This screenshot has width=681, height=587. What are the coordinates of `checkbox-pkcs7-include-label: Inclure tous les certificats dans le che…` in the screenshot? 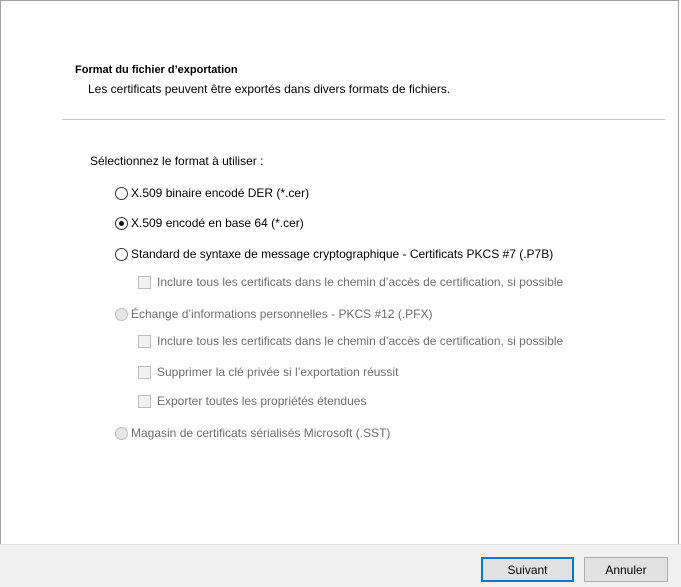 It's located at (360, 282).